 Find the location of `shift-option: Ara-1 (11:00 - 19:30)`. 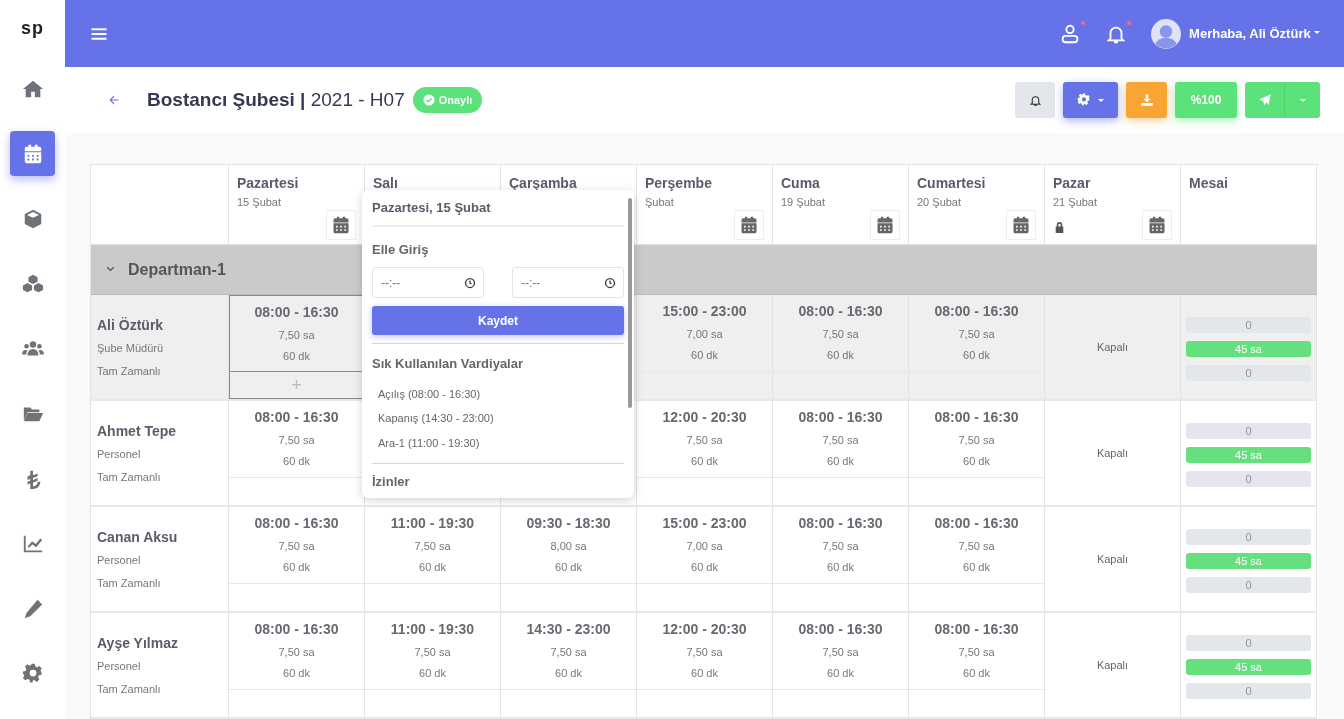

shift-option: Ara-1 (11:00 - 19:30) is located at coordinates (429, 442).